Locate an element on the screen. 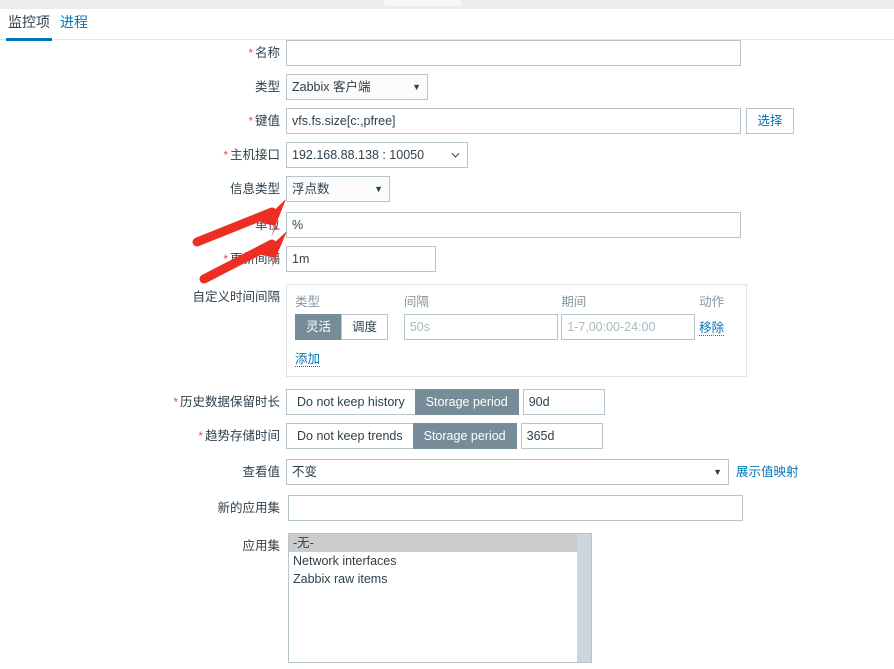  custom-intervals-header: 类型 间隔 期间 动作 is located at coordinates (516, 300).